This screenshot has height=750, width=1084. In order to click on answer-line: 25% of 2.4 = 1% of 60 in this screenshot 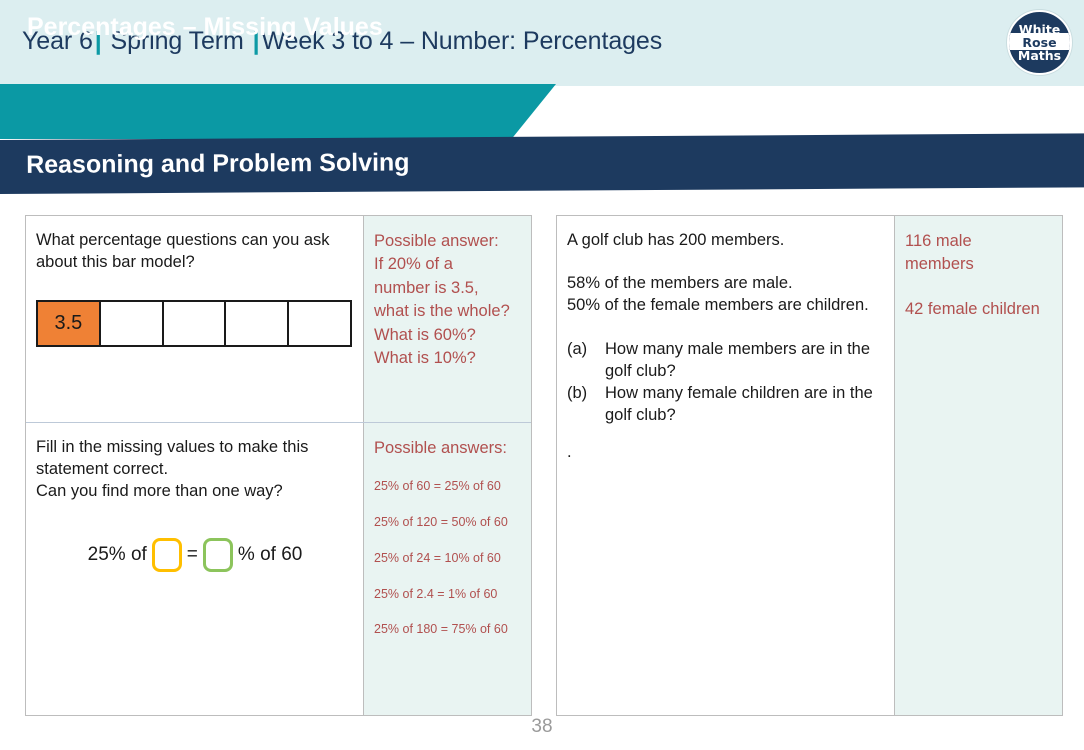, I will do `click(436, 593)`.